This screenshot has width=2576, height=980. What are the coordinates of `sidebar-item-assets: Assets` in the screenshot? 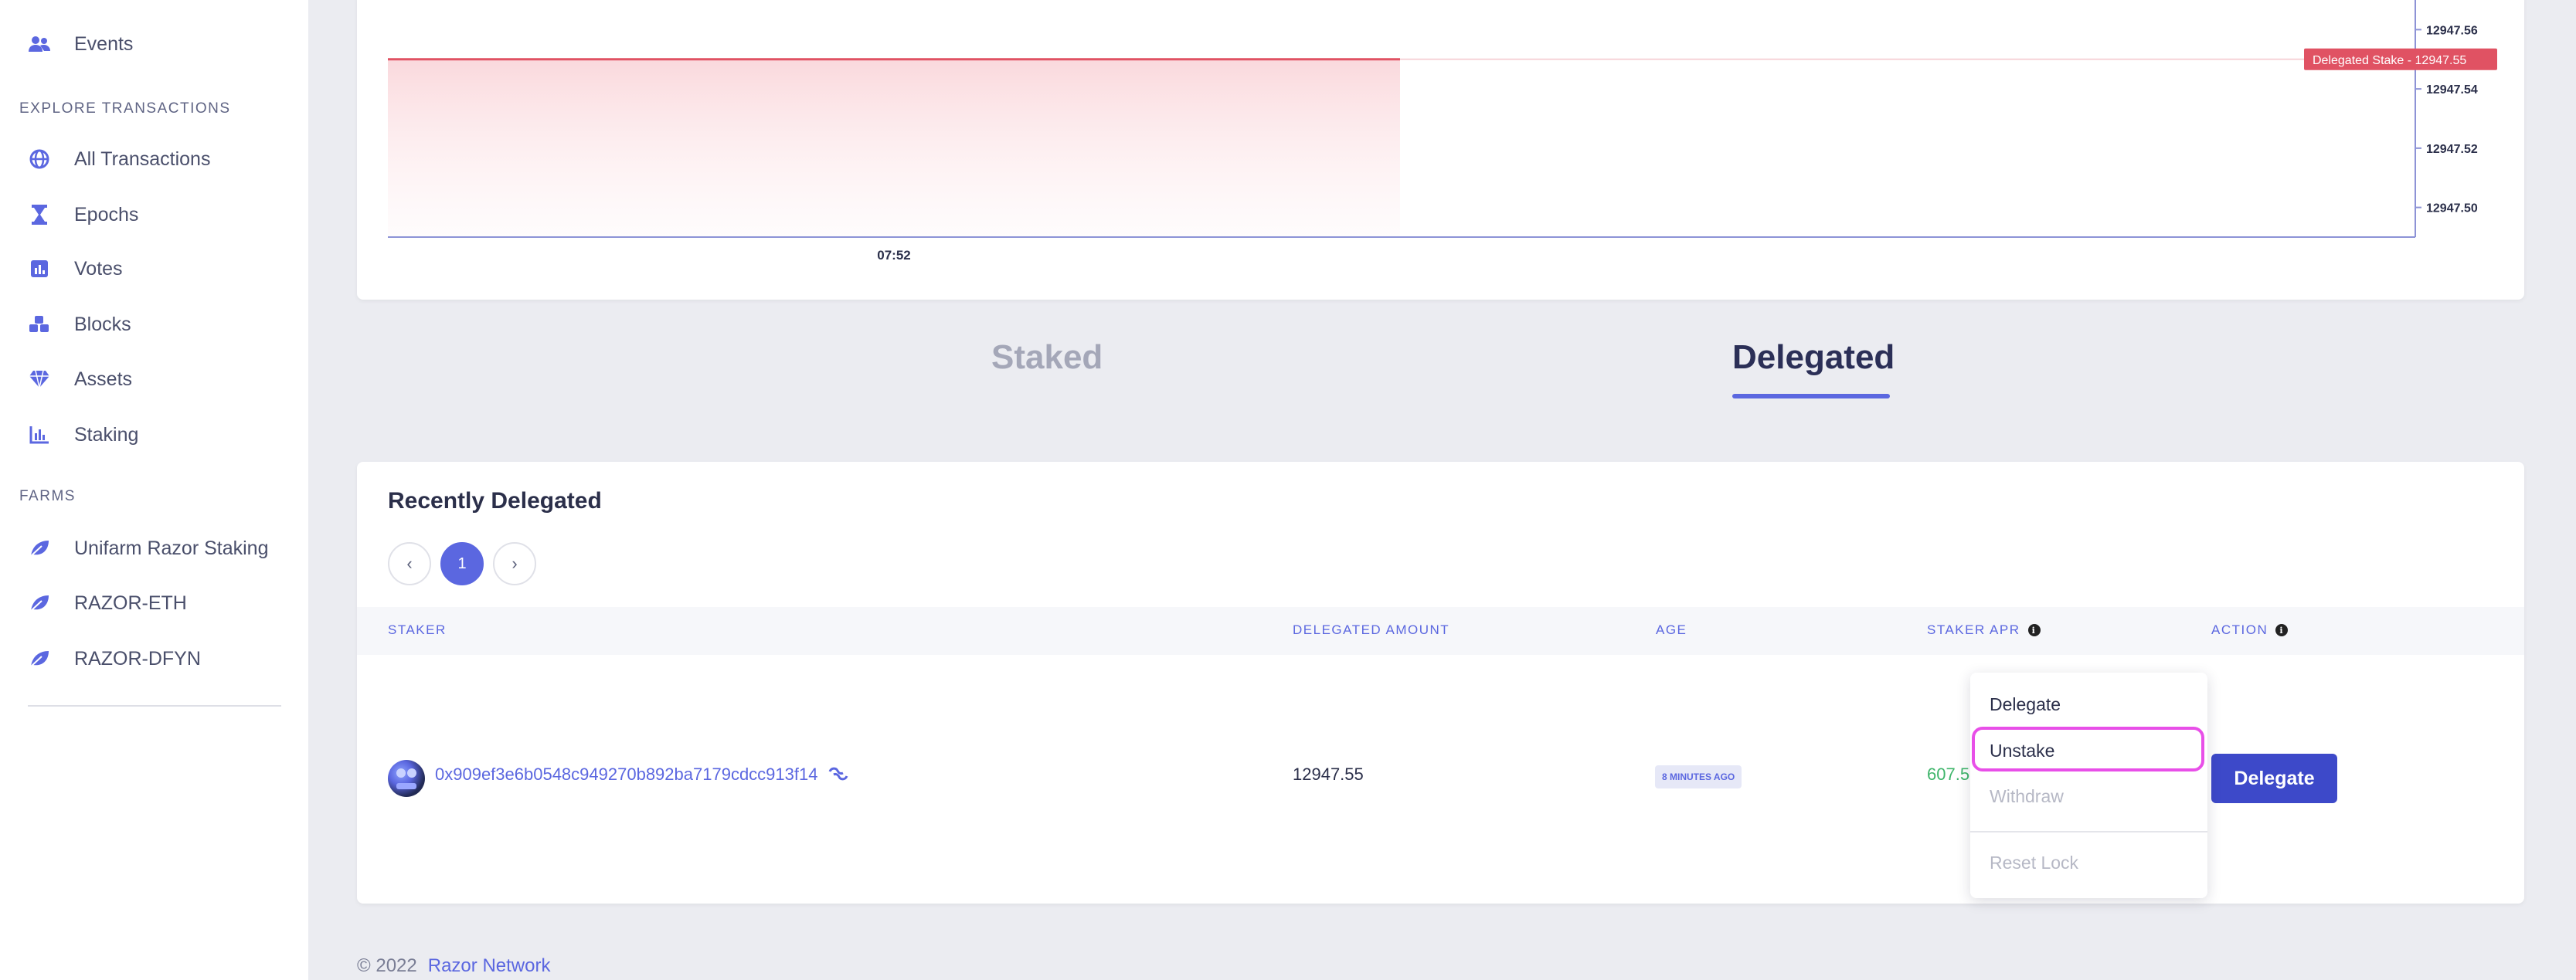 It's located at (80, 380).